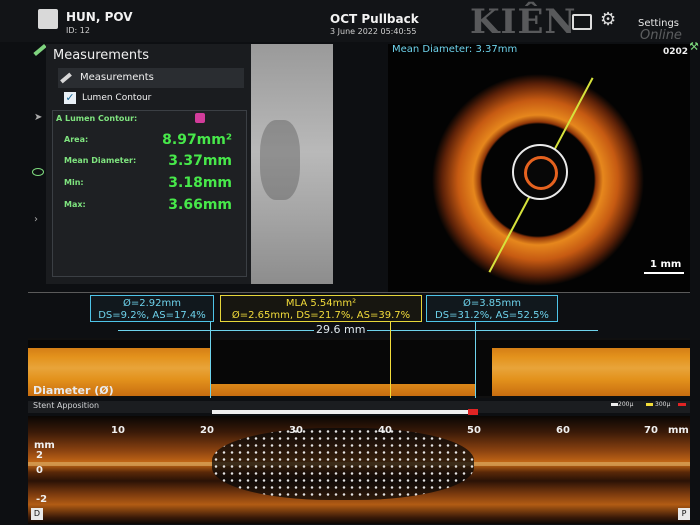 Image resolution: width=700 pixels, height=525 pixels. What do you see at coordinates (614, 404) in the screenshot?
I see `legend-swatch-white` at bounding box center [614, 404].